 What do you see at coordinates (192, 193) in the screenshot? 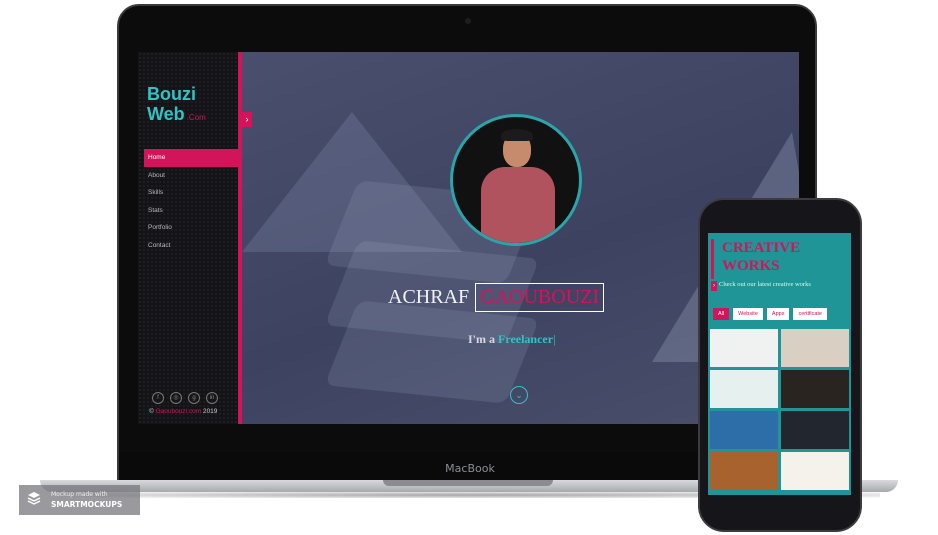
I see `nav-item-skills: Skills` at bounding box center [192, 193].